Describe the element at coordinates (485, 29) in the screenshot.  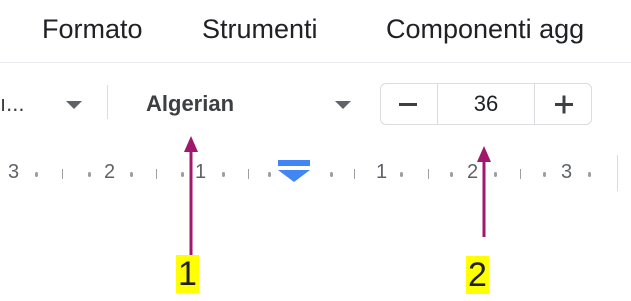
I see `menu-componenti-aggiuntivi: Componenti agg` at that location.